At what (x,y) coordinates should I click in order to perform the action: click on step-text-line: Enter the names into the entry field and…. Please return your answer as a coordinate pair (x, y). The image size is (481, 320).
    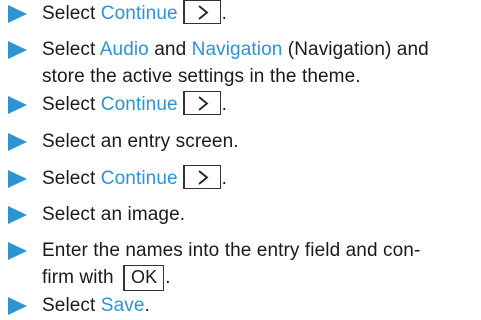
    Looking at the image, I should click on (231, 251).